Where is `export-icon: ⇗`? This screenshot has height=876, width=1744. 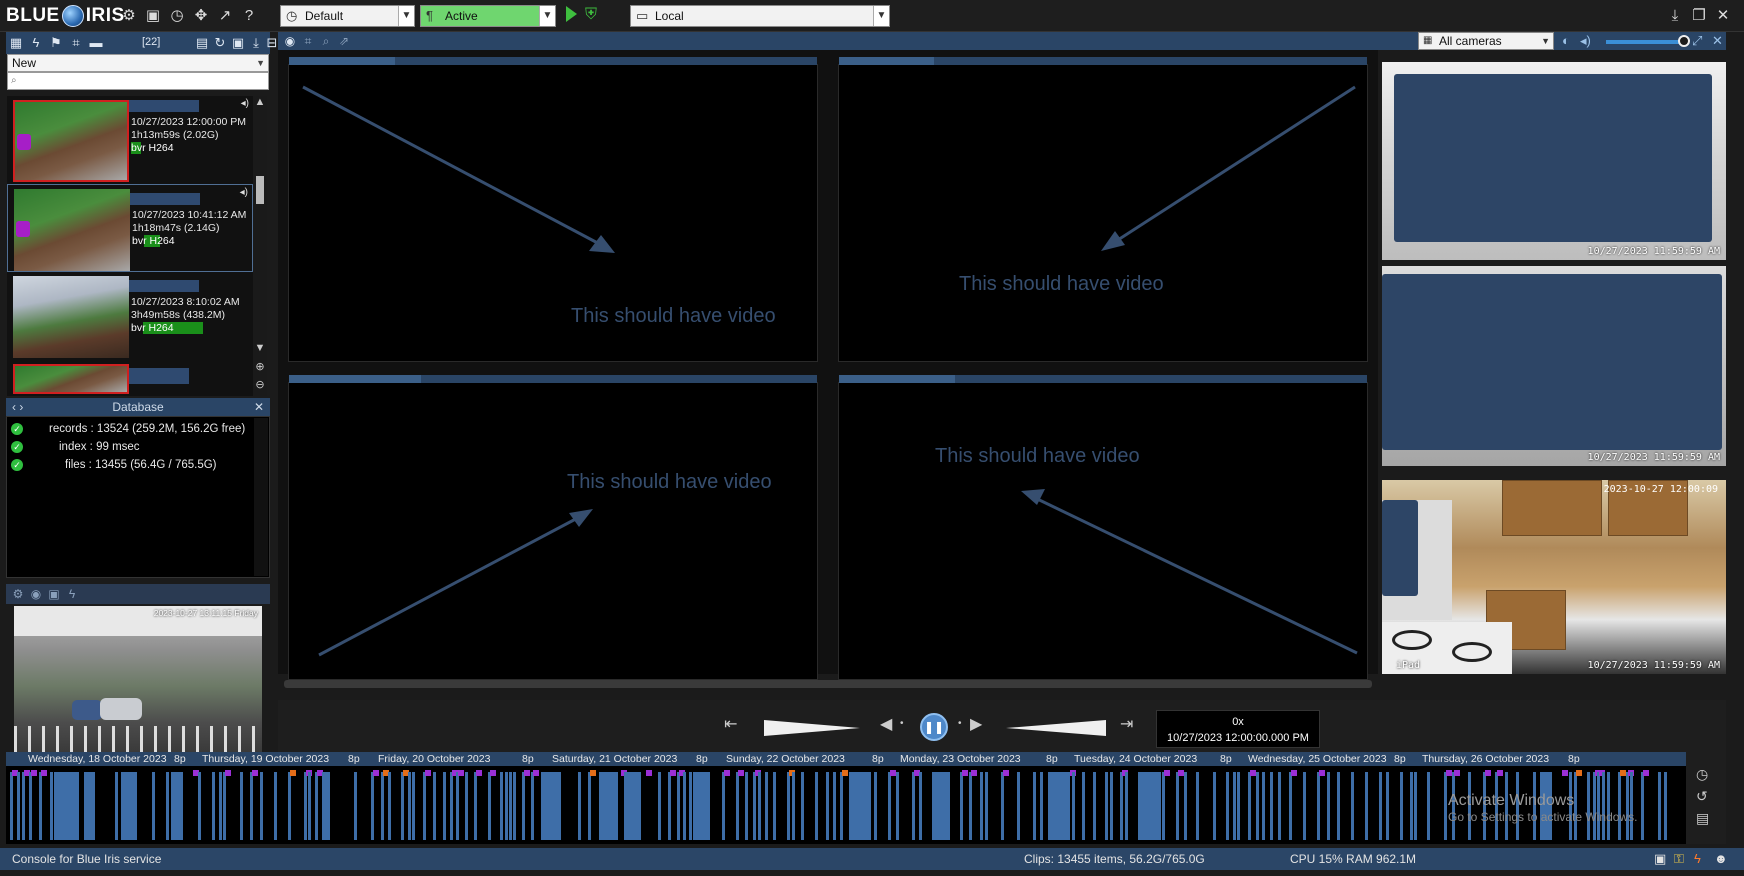 export-icon: ⇗ is located at coordinates (344, 41).